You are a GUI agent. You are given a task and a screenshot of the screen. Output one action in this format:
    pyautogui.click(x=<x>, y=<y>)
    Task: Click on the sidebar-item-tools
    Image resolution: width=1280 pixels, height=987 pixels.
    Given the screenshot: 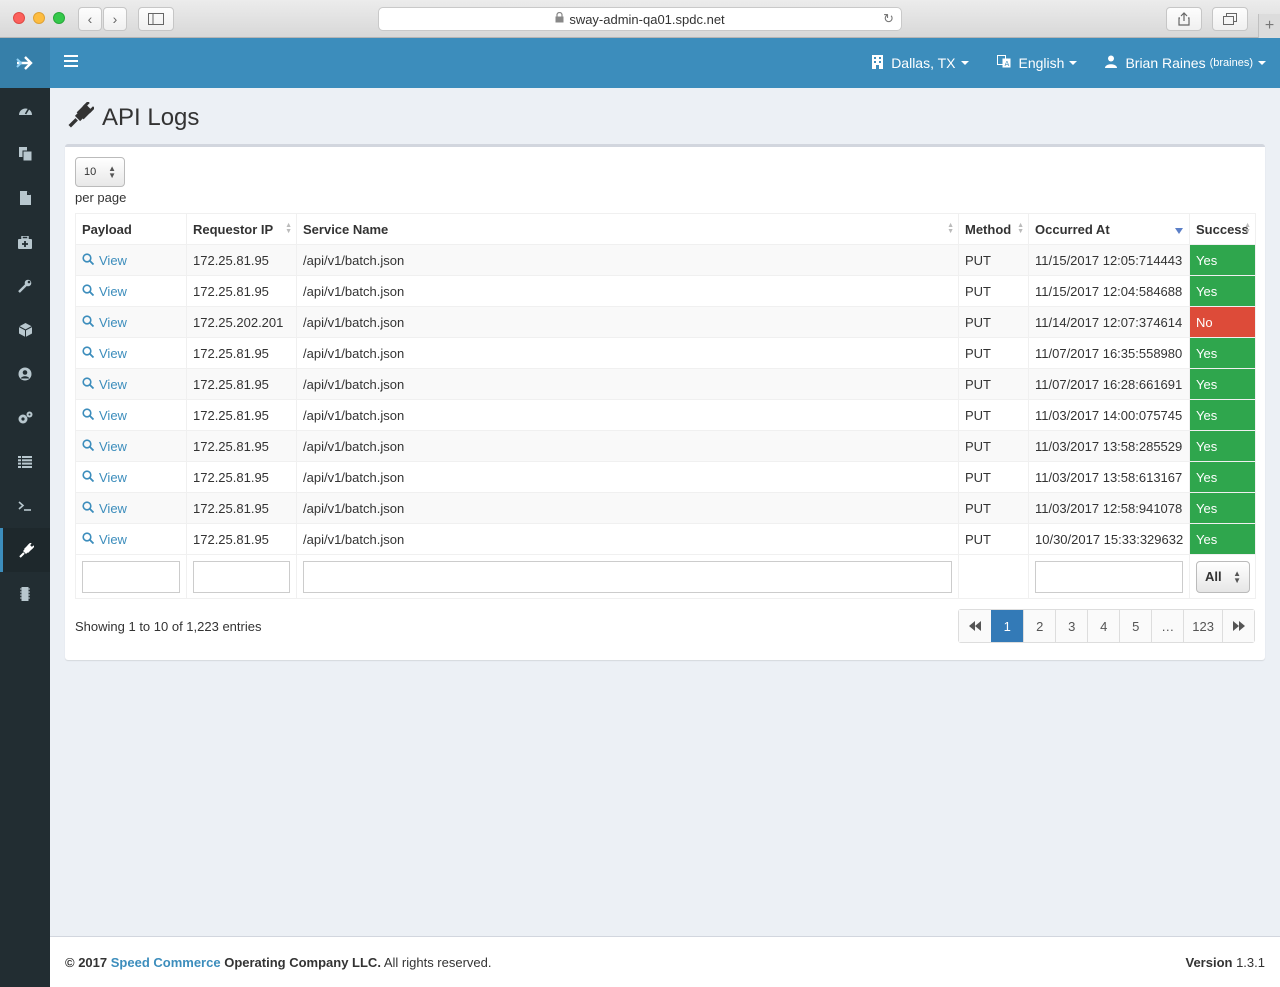 What is the action you would take?
    pyautogui.click(x=25, y=286)
    